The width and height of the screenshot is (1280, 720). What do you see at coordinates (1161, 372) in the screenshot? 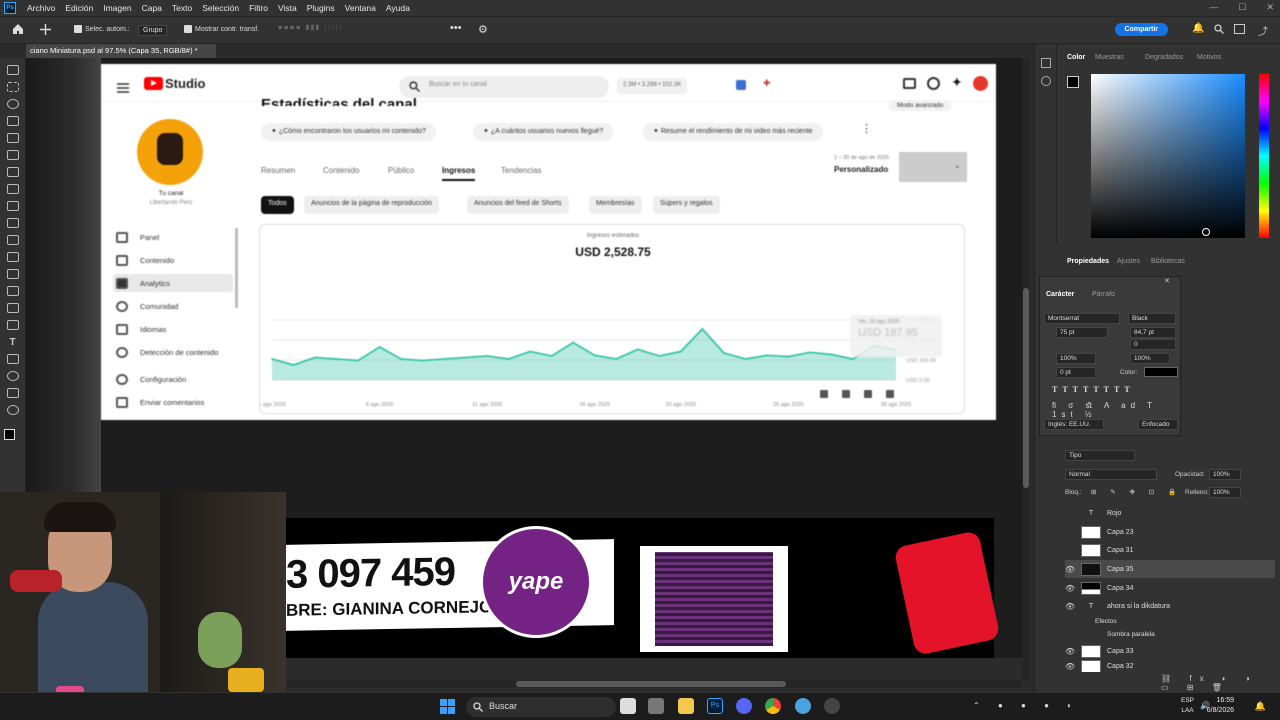
I see `text-color-swatch` at bounding box center [1161, 372].